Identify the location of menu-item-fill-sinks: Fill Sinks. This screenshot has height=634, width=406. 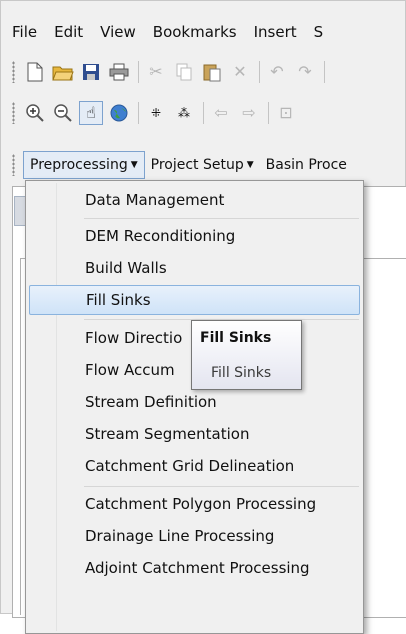
(194, 300).